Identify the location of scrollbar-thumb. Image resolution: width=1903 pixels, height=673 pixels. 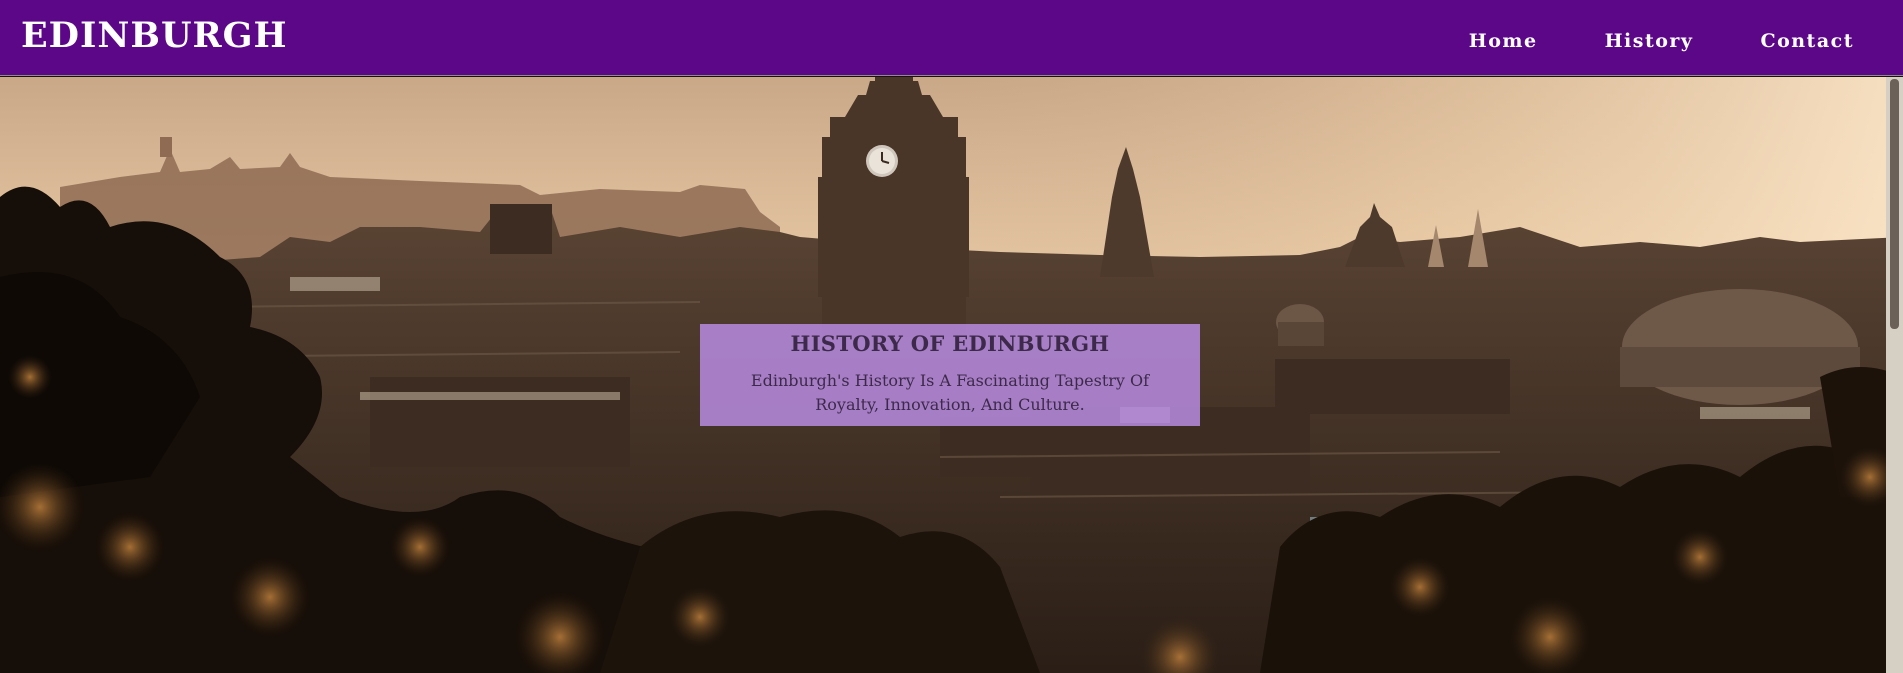
(1894, 204).